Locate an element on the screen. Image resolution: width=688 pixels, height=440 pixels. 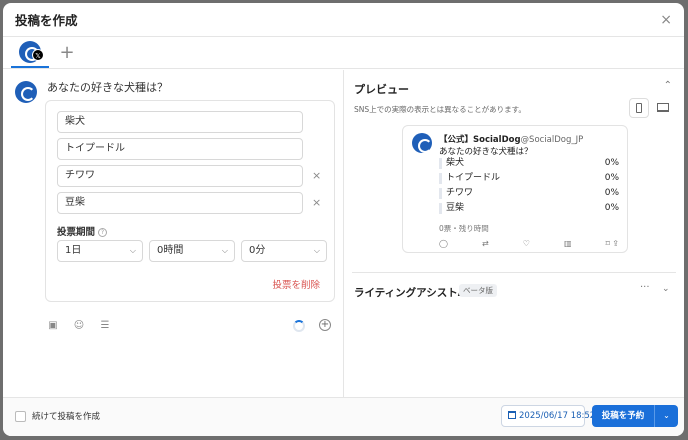
emoji-icon: ☺ is located at coordinates (79, 325).